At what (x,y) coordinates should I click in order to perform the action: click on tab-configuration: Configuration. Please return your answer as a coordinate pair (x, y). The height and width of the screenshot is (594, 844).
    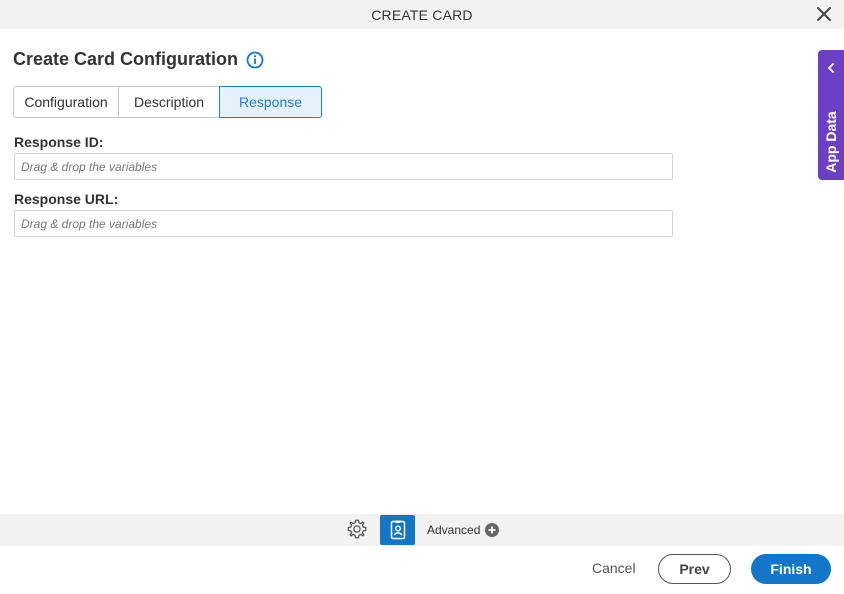
    Looking at the image, I should click on (66, 102).